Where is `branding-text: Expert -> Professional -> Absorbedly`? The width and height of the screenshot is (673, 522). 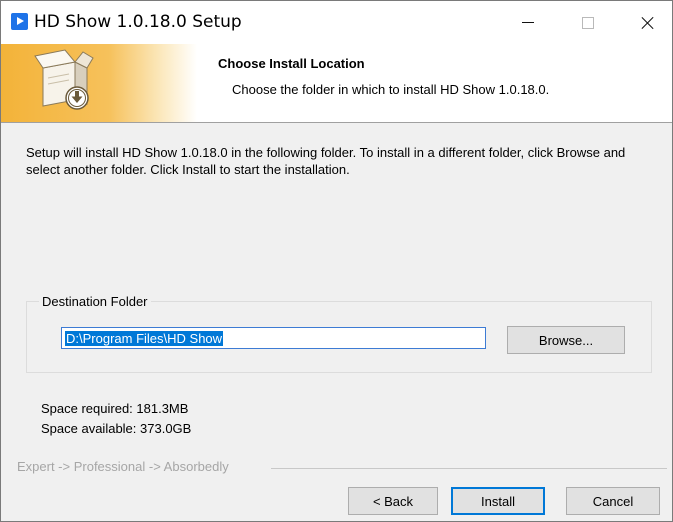 branding-text: Expert -> Professional -> Absorbedly is located at coordinates (123, 466).